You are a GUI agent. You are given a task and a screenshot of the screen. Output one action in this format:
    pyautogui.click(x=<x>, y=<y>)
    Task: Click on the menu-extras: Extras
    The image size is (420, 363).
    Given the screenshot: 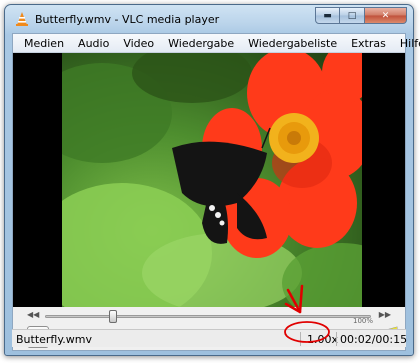 What is the action you would take?
    pyautogui.click(x=368, y=43)
    